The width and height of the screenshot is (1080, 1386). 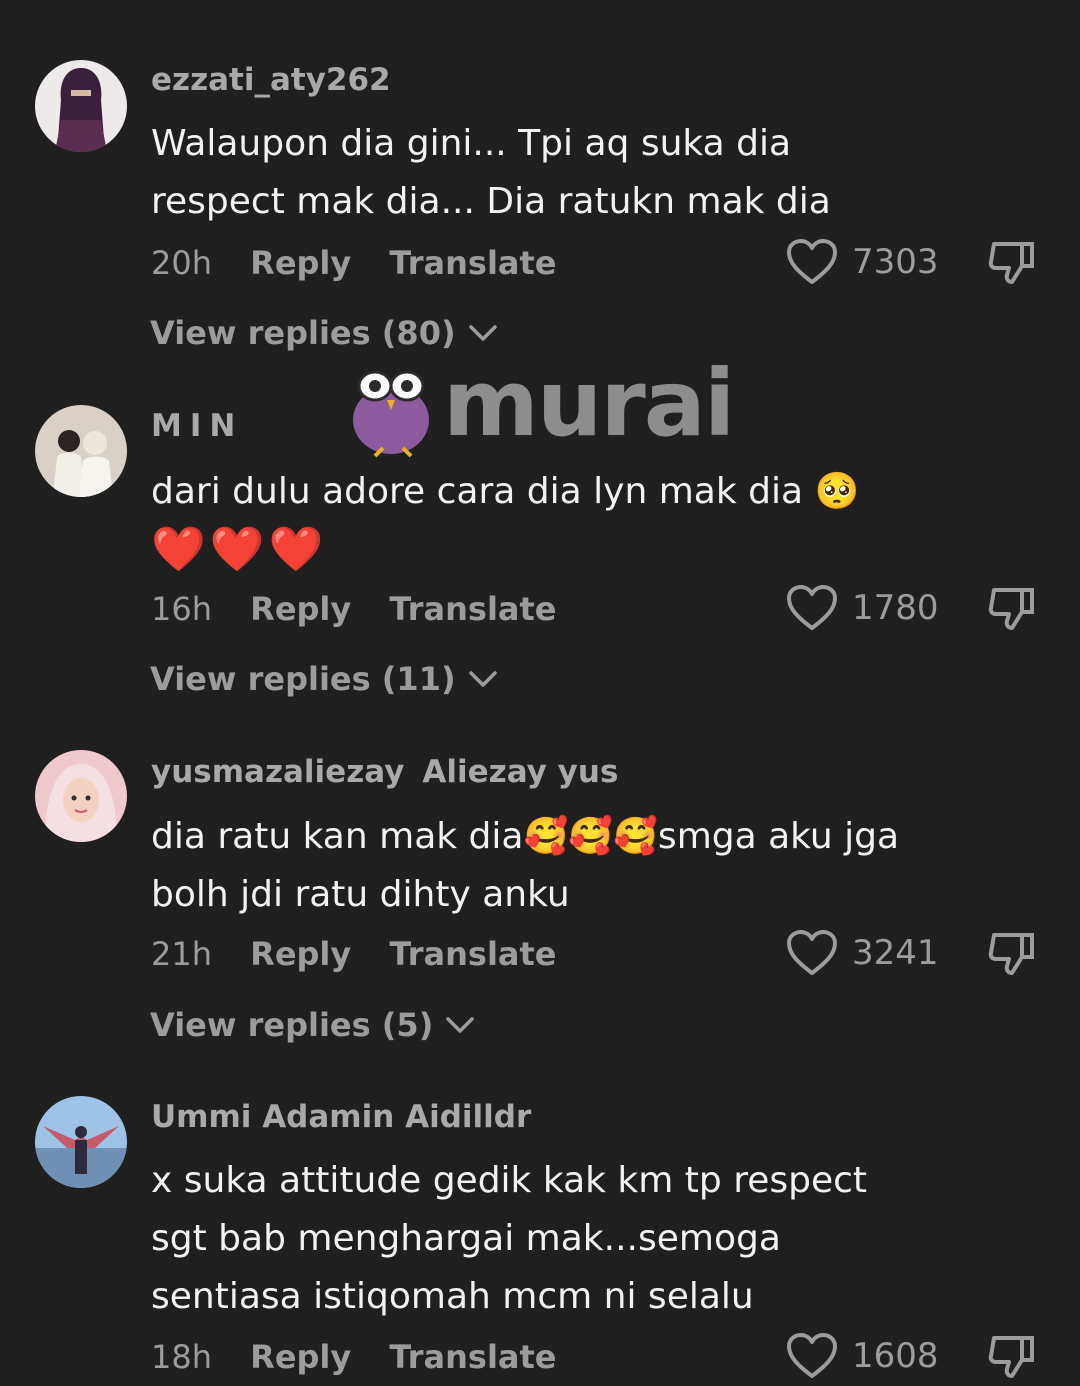 What do you see at coordinates (181, 1357) in the screenshot?
I see `timestamp: 18h` at bounding box center [181, 1357].